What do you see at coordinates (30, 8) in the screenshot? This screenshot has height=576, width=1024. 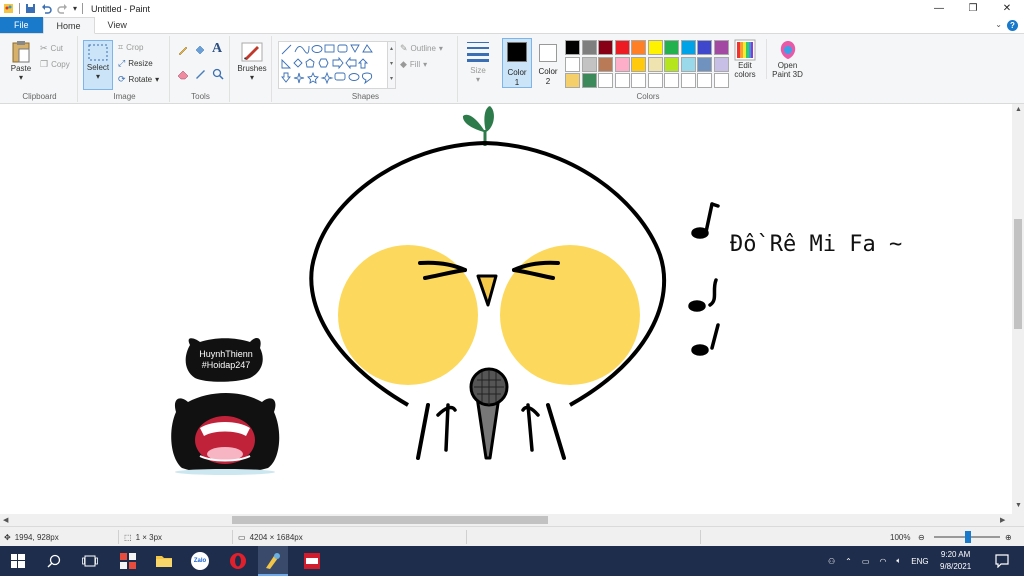 I see `save-icon` at bounding box center [30, 8].